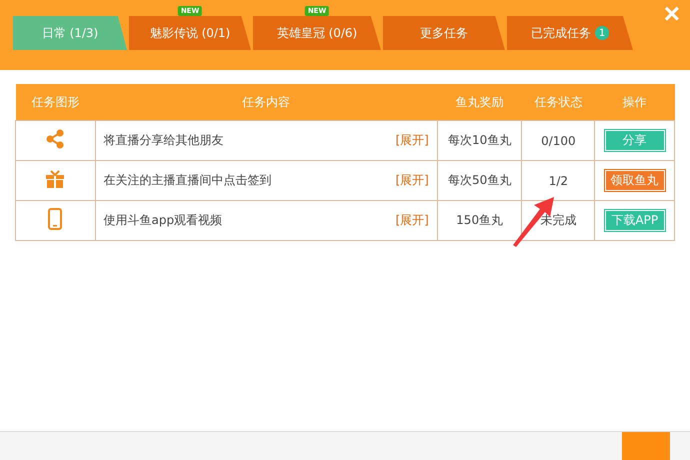 This screenshot has height=460, width=690. What do you see at coordinates (55, 179) in the screenshot?
I see `gift-icon` at bounding box center [55, 179].